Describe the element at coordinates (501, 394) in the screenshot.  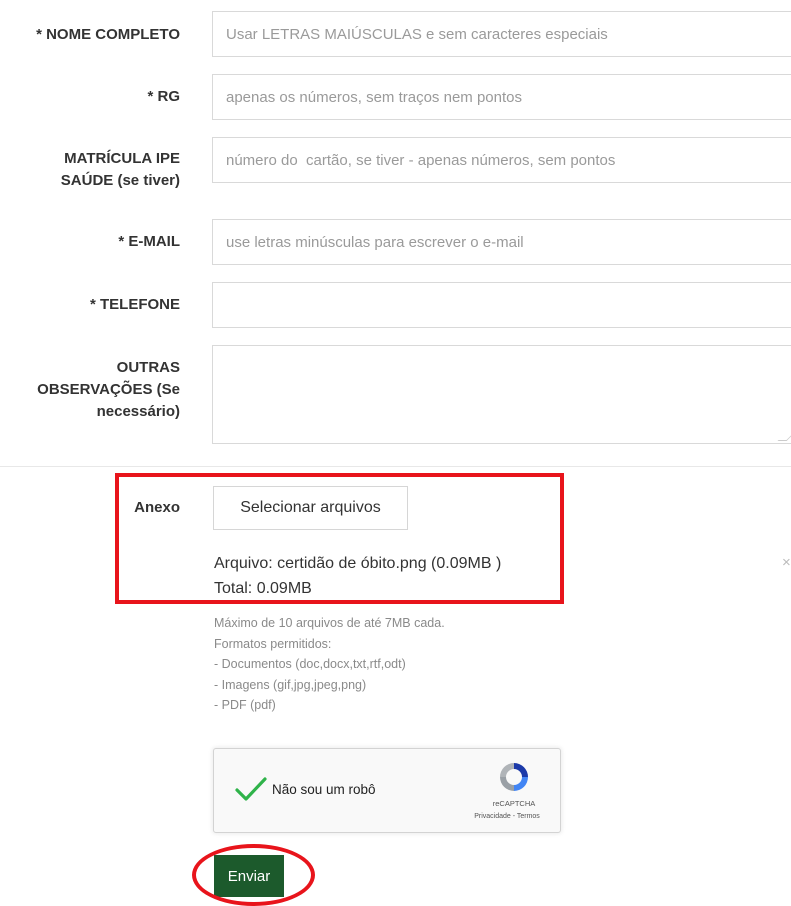
I see `observacoes-textarea` at that location.